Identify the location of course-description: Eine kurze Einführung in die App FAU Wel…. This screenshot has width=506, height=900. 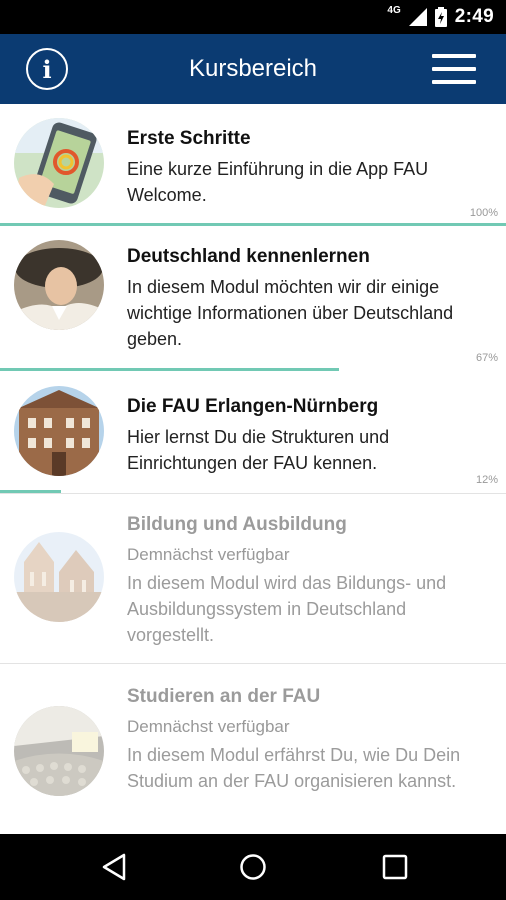
(278, 182).